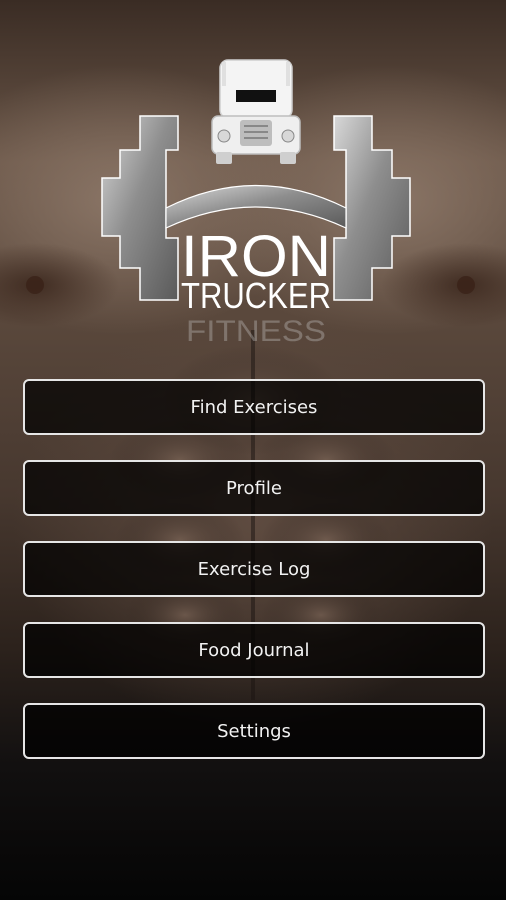  I want to click on profile-button: Profile, so click(254, 488).